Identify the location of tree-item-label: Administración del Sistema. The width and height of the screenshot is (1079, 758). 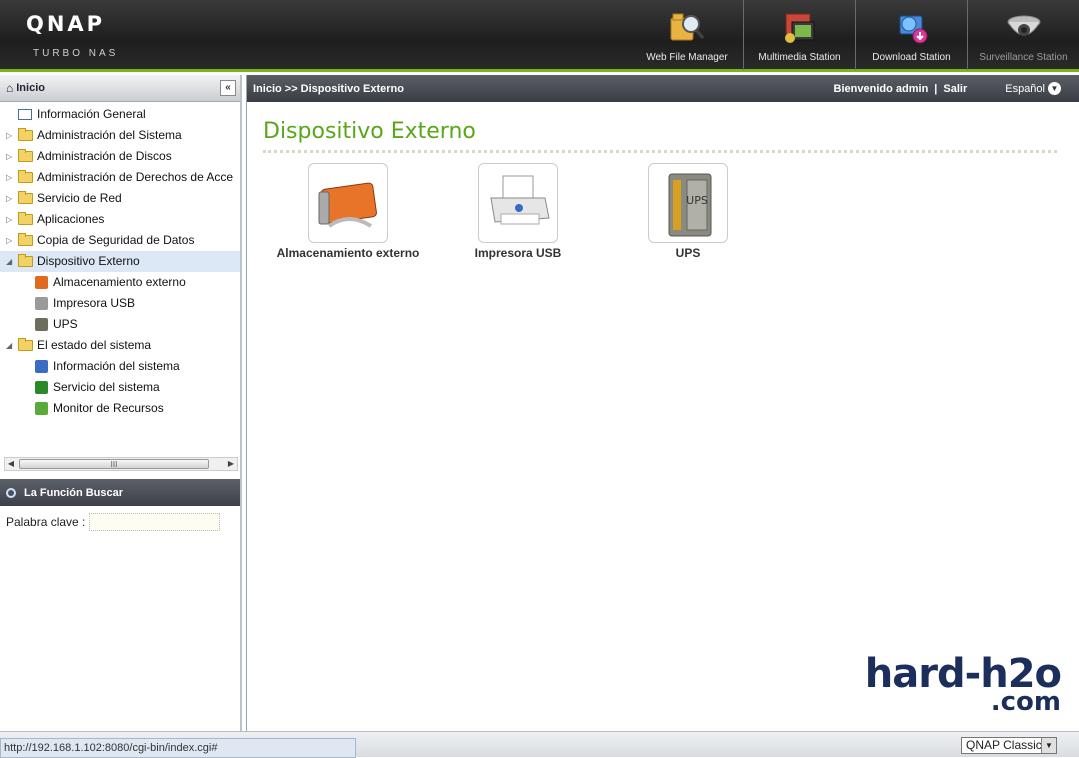
(109, 135).